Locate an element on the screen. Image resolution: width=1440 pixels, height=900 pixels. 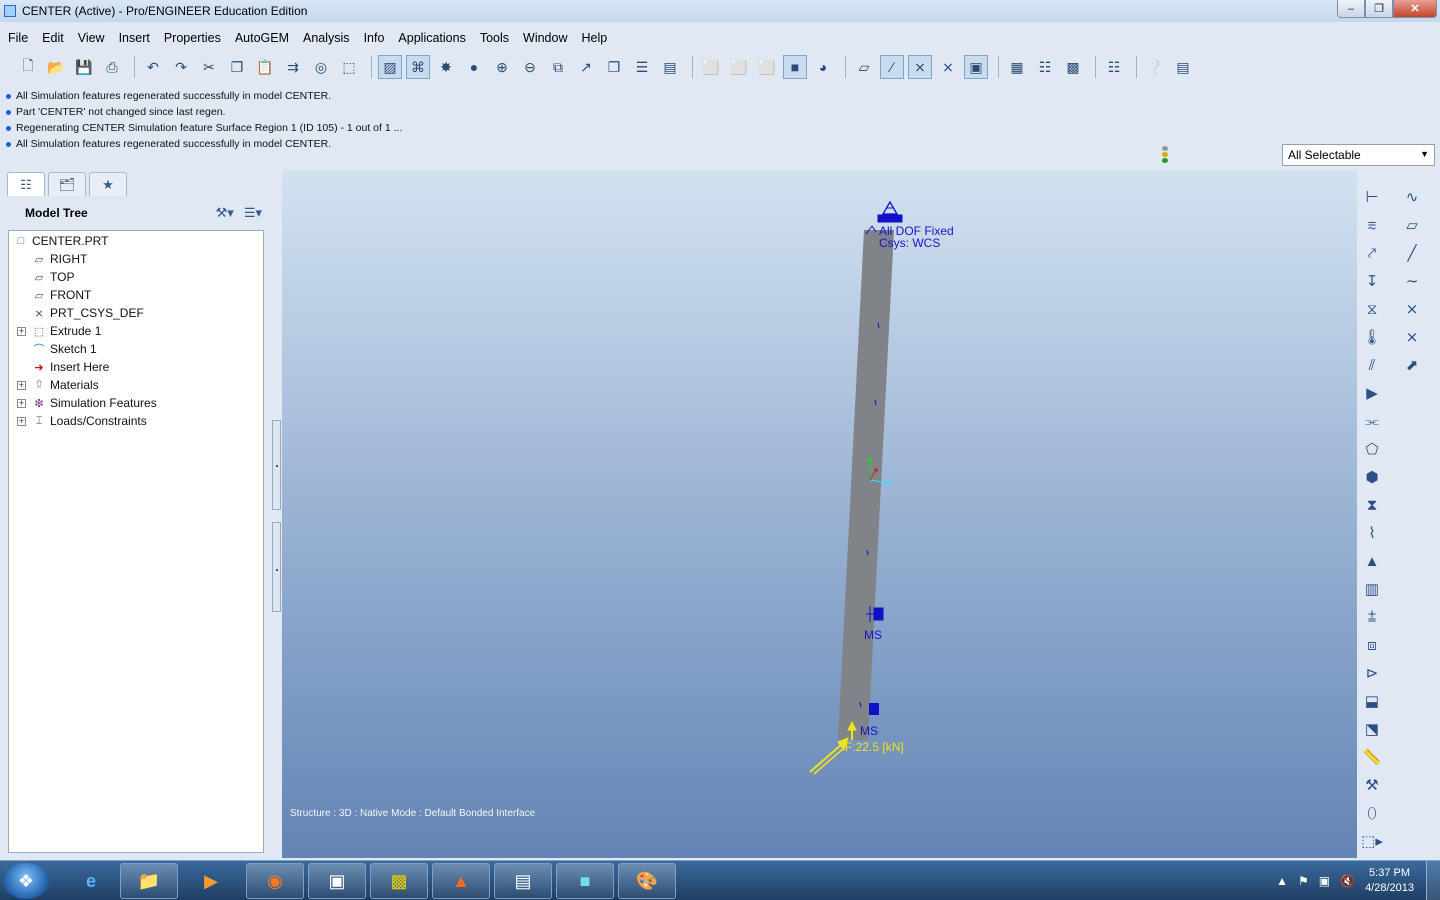
maximize-button: ❐ is located at coordinates (1379, 9).